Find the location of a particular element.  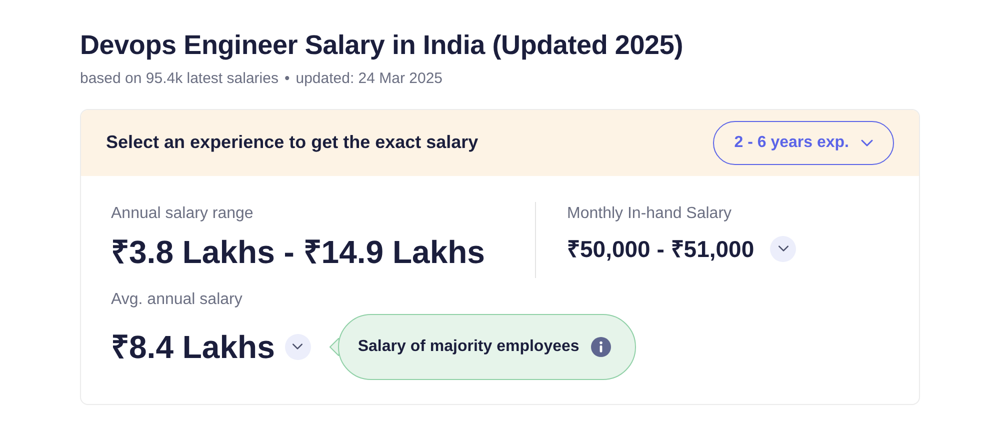

average-salary-value: ₹8.4 Lakhs is located at coordinates (193, 347).